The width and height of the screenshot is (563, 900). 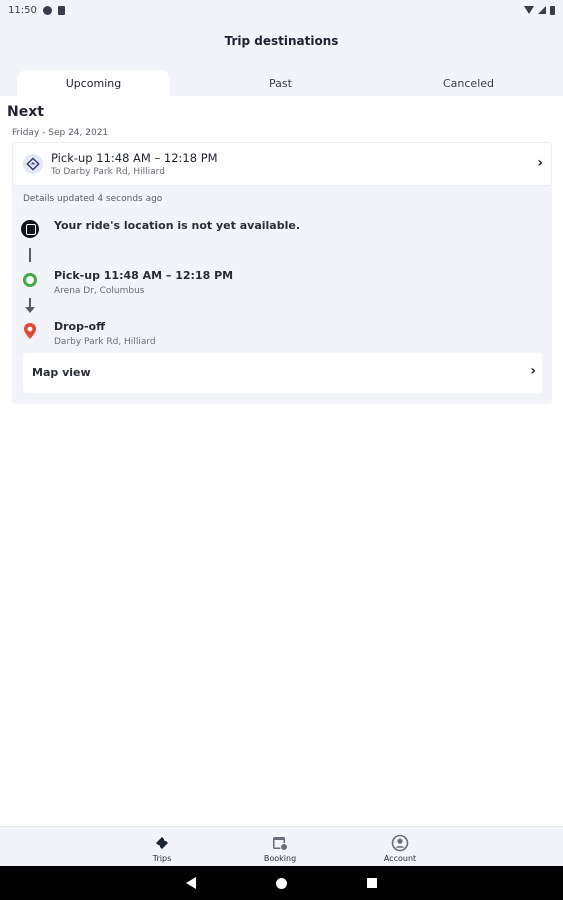 I want to click on wifi-icon, so click(x=529, y=10).